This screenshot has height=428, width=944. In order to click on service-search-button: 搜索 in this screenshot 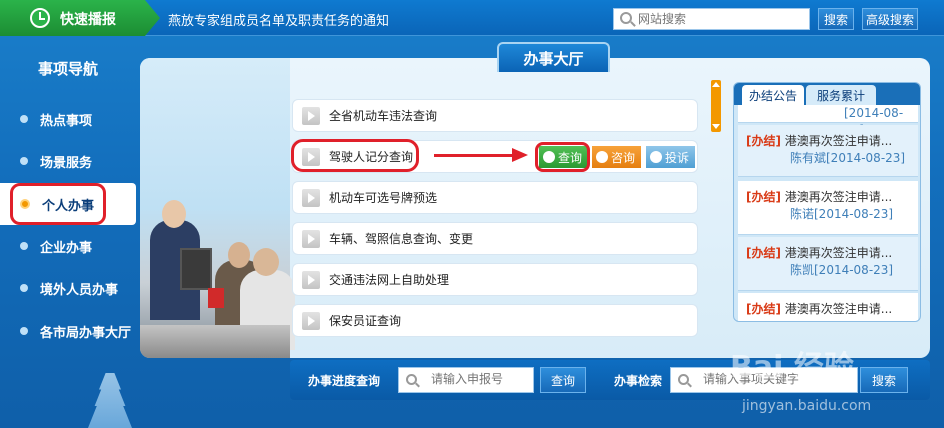, I will do `click(884, 380)`.